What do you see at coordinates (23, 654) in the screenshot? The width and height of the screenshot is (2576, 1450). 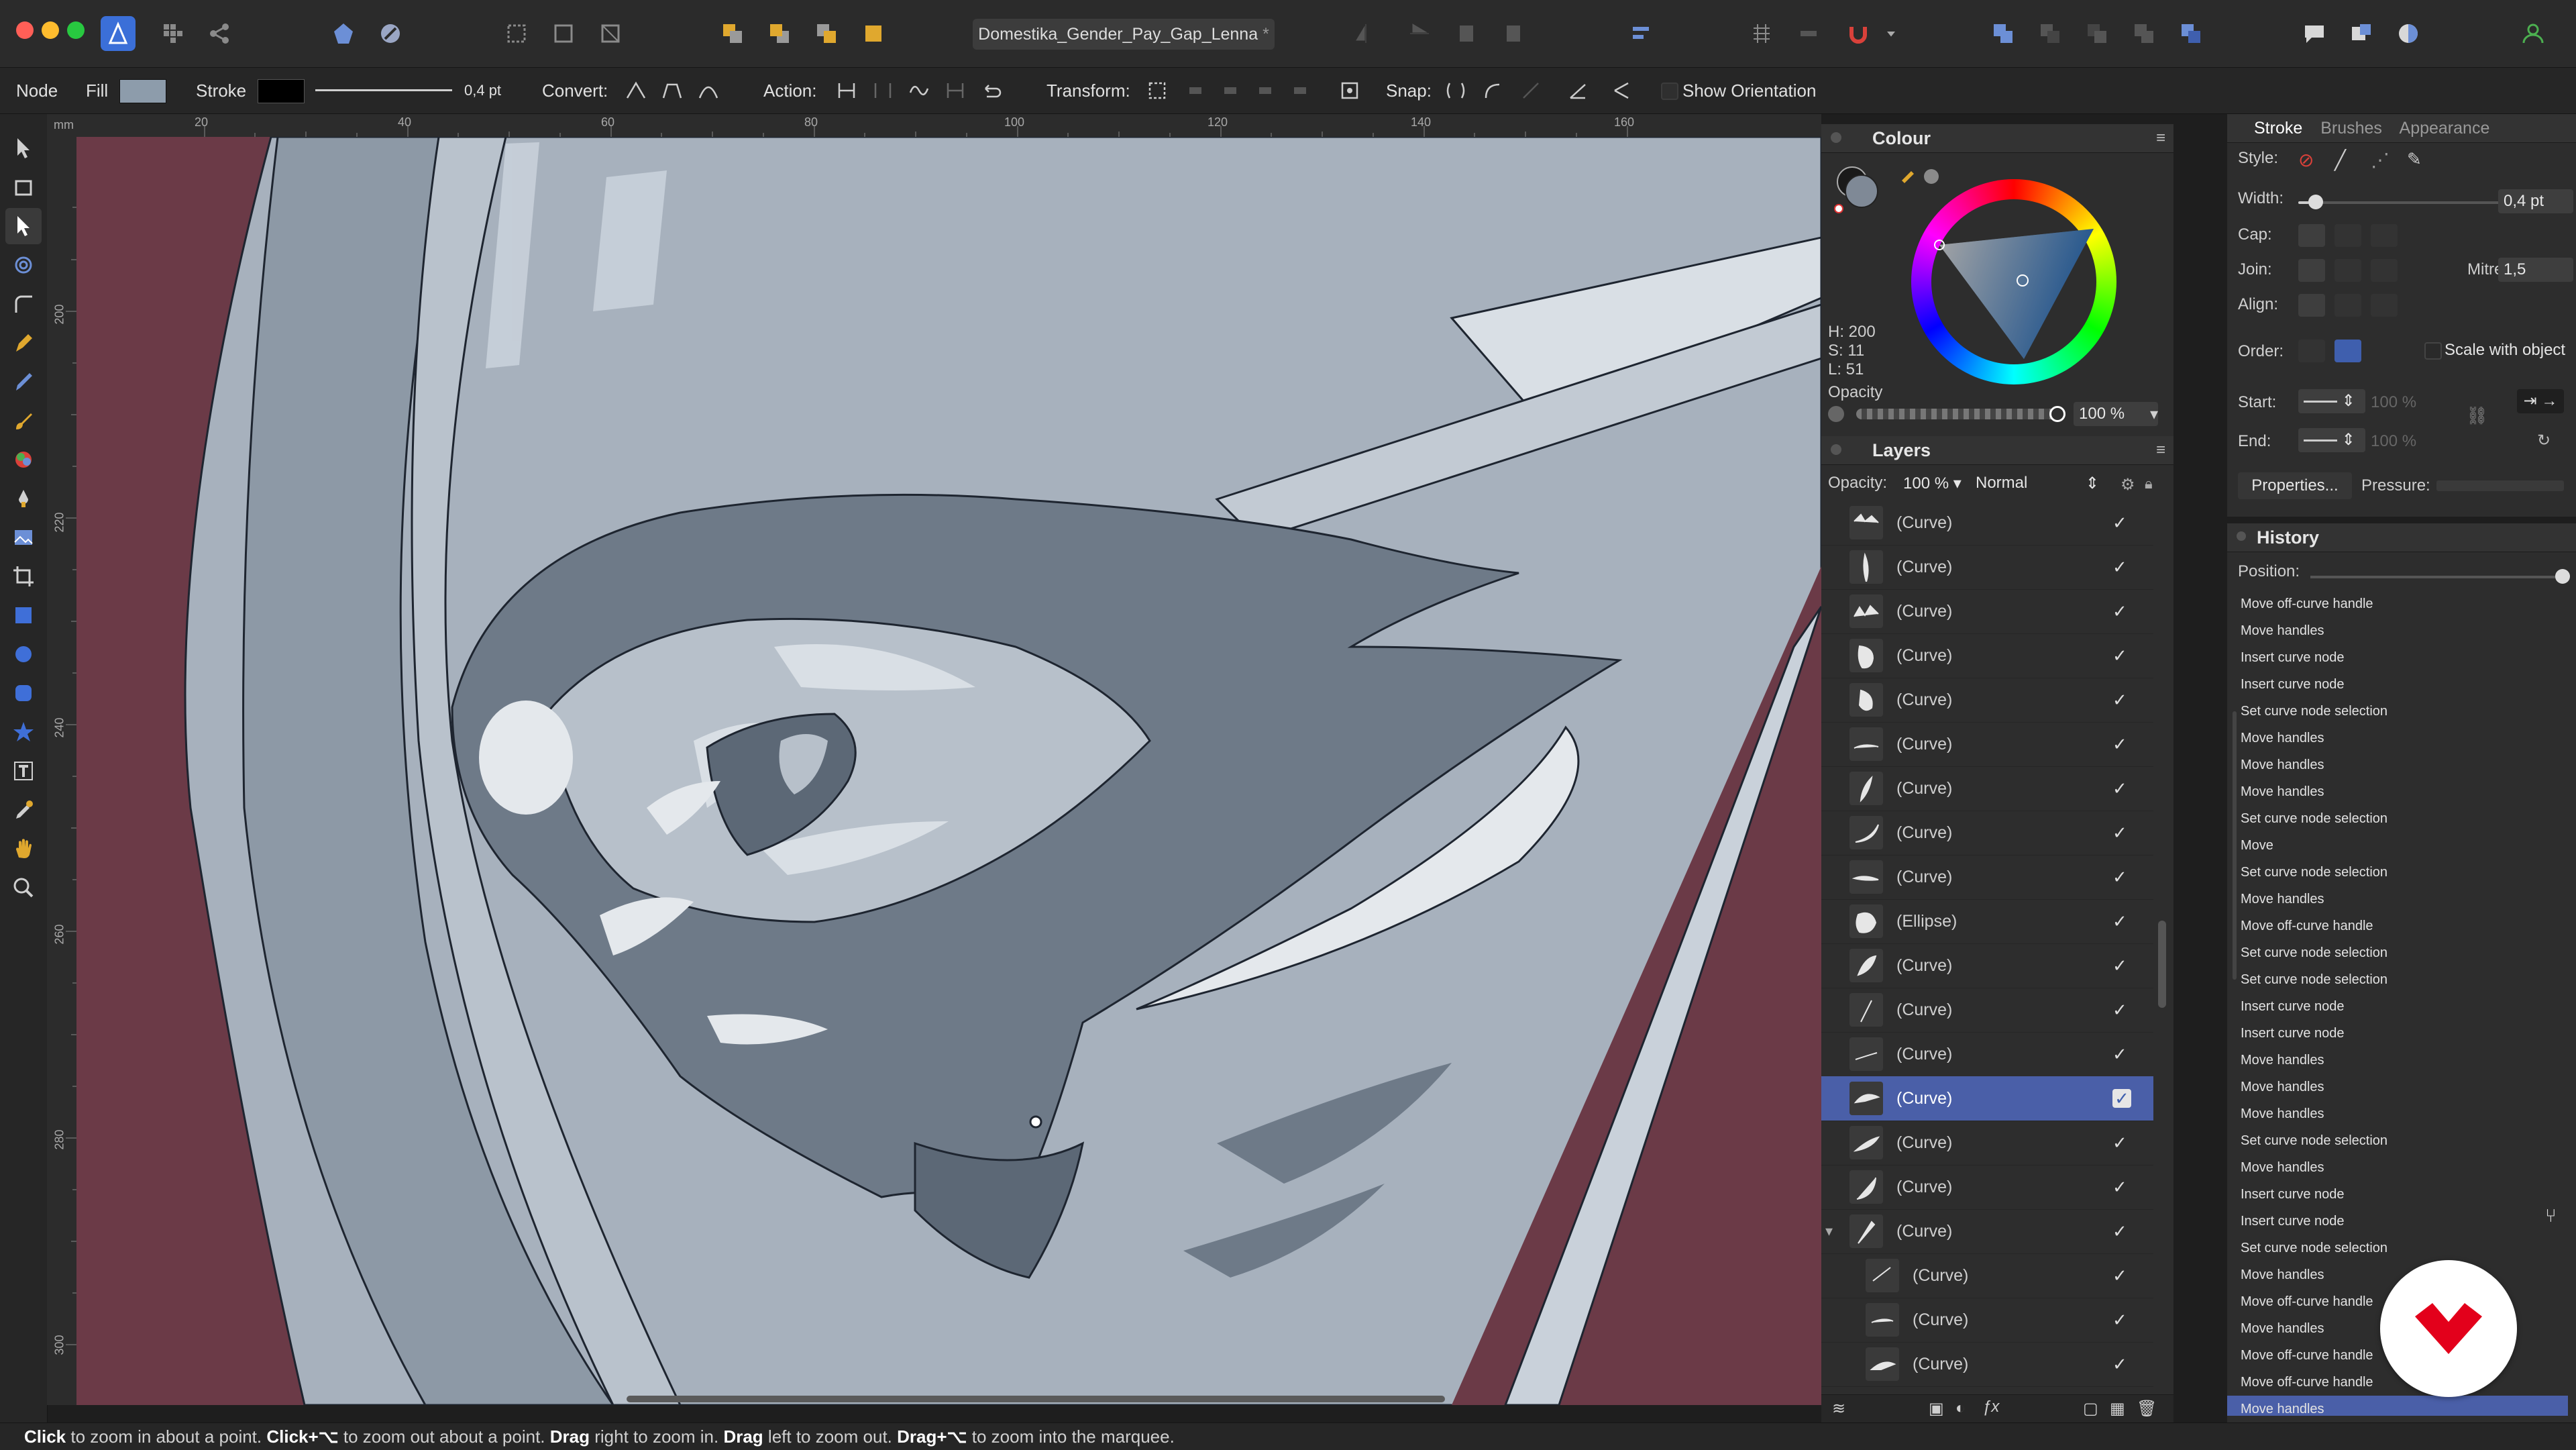 I see `ellipse-tool-icon` at bounding box center [23, 654].